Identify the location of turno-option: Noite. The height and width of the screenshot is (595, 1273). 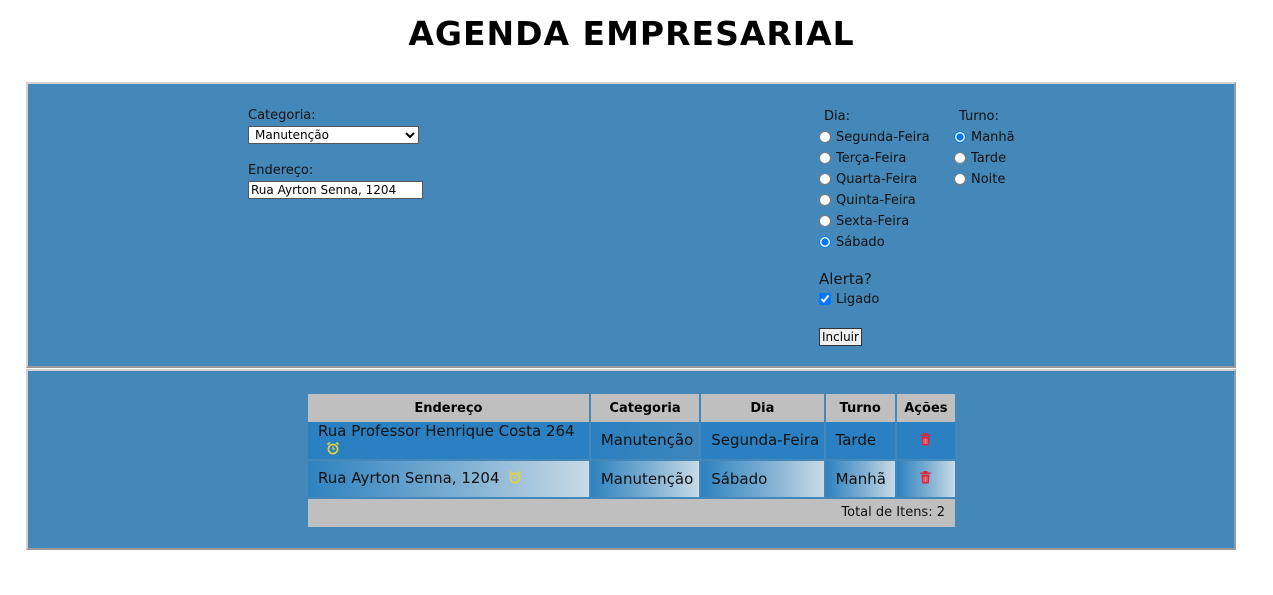
(979, 179).